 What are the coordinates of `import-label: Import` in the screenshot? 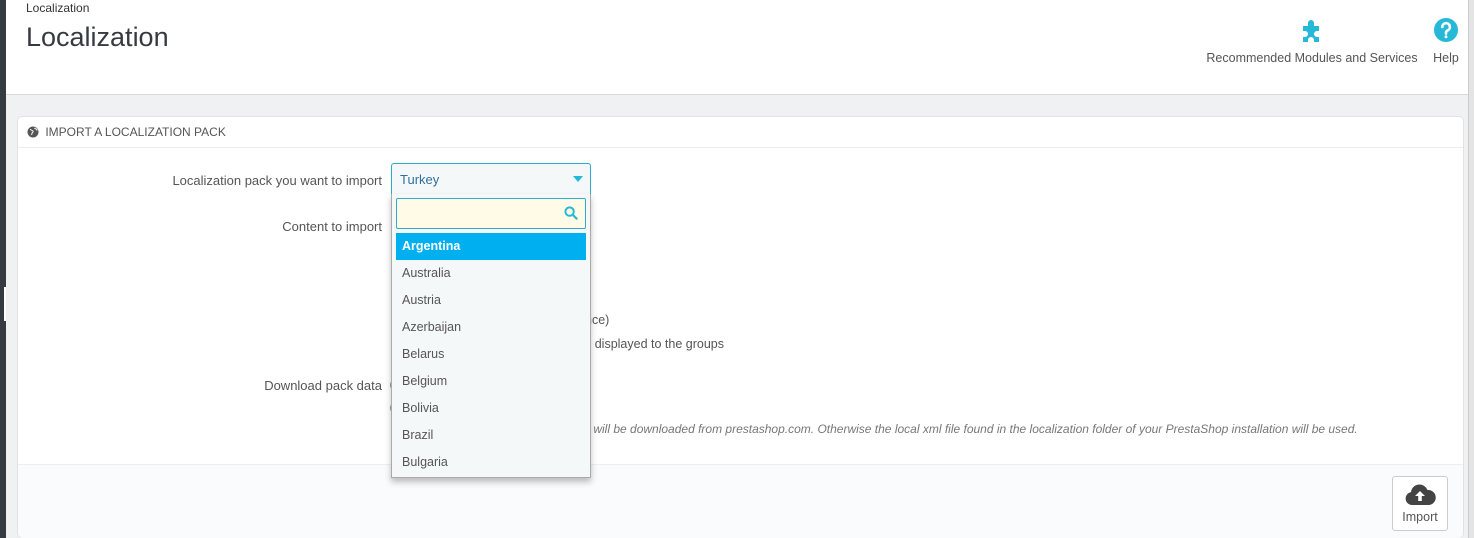 It's located at (1420, 517).